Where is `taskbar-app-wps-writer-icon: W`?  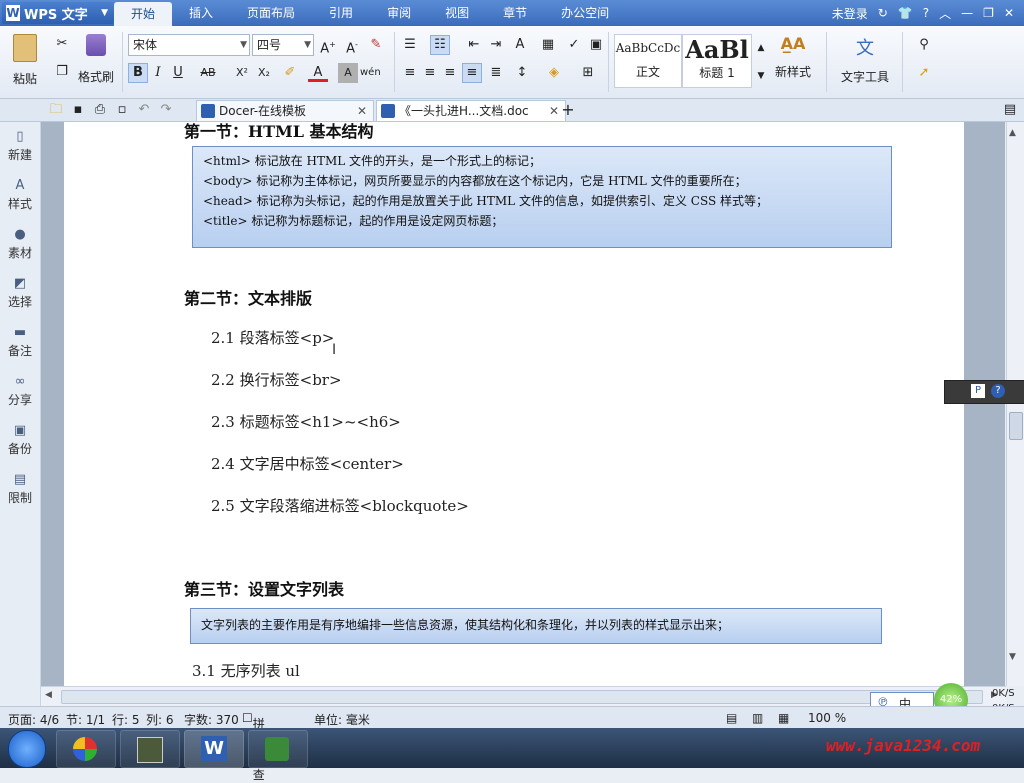 taskbar-app-wps-writer-icon: W is located at coordinates (214, 749).